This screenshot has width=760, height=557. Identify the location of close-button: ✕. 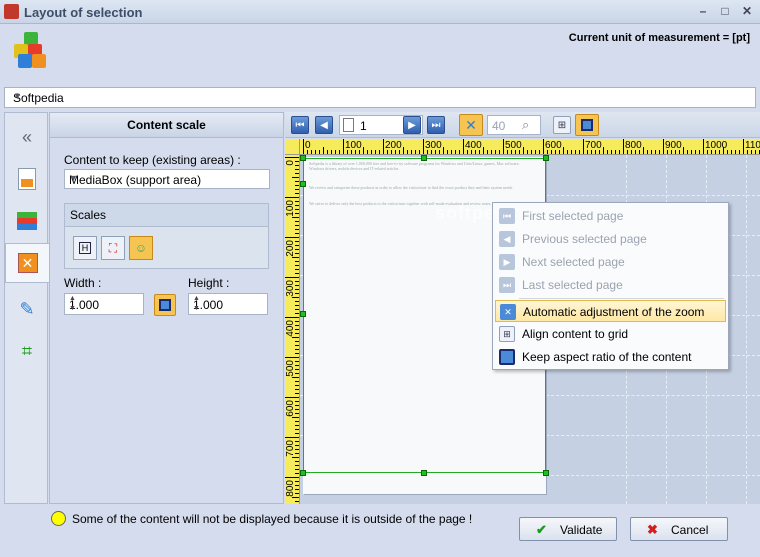
(747, 11).